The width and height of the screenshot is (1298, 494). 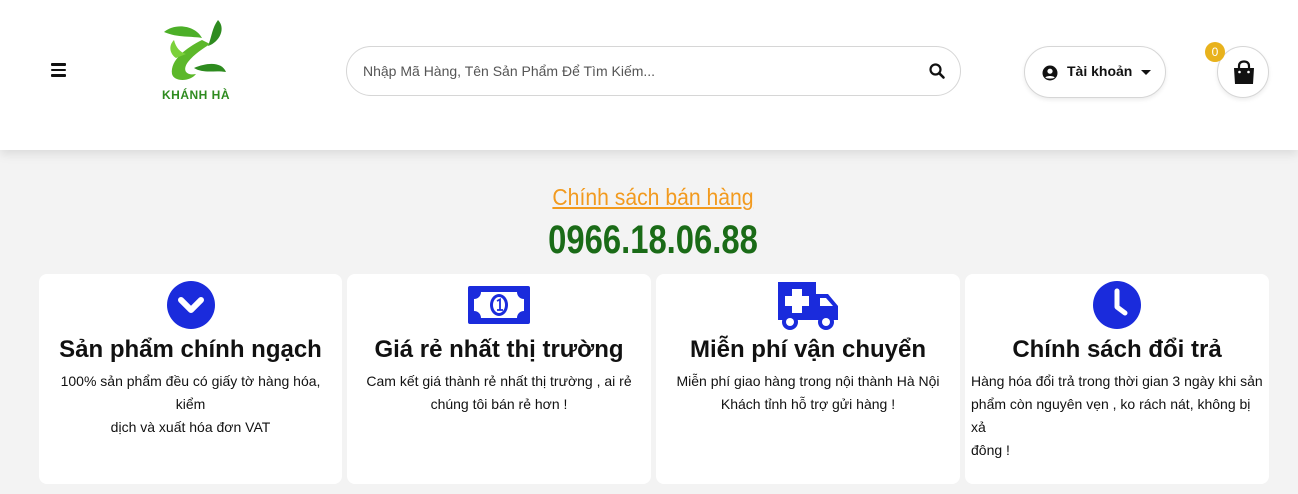 I want to click on card-title: Giá rẻ nhất thị trường, so click(x=499, y=349).